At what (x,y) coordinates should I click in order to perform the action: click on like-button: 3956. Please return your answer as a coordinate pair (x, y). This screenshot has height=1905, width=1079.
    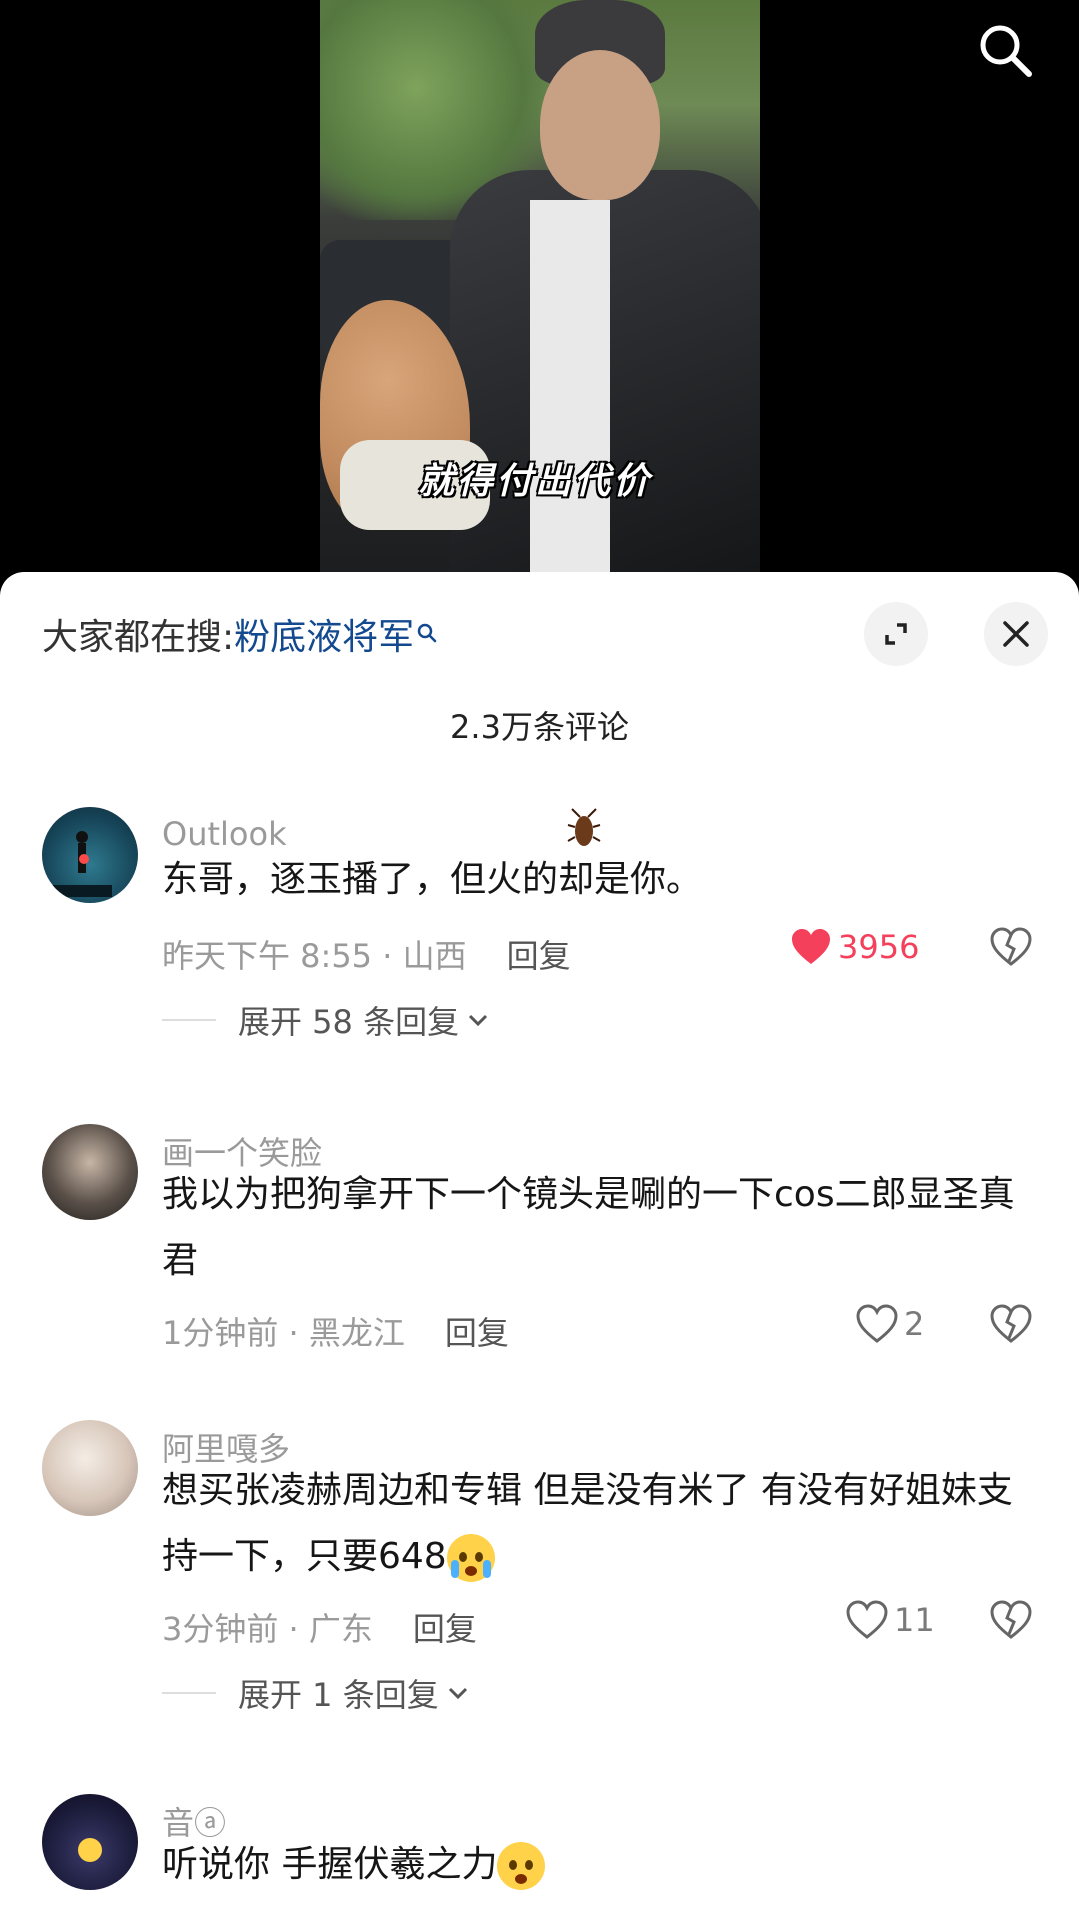
    Looking at the image, I should click on (854, 947).